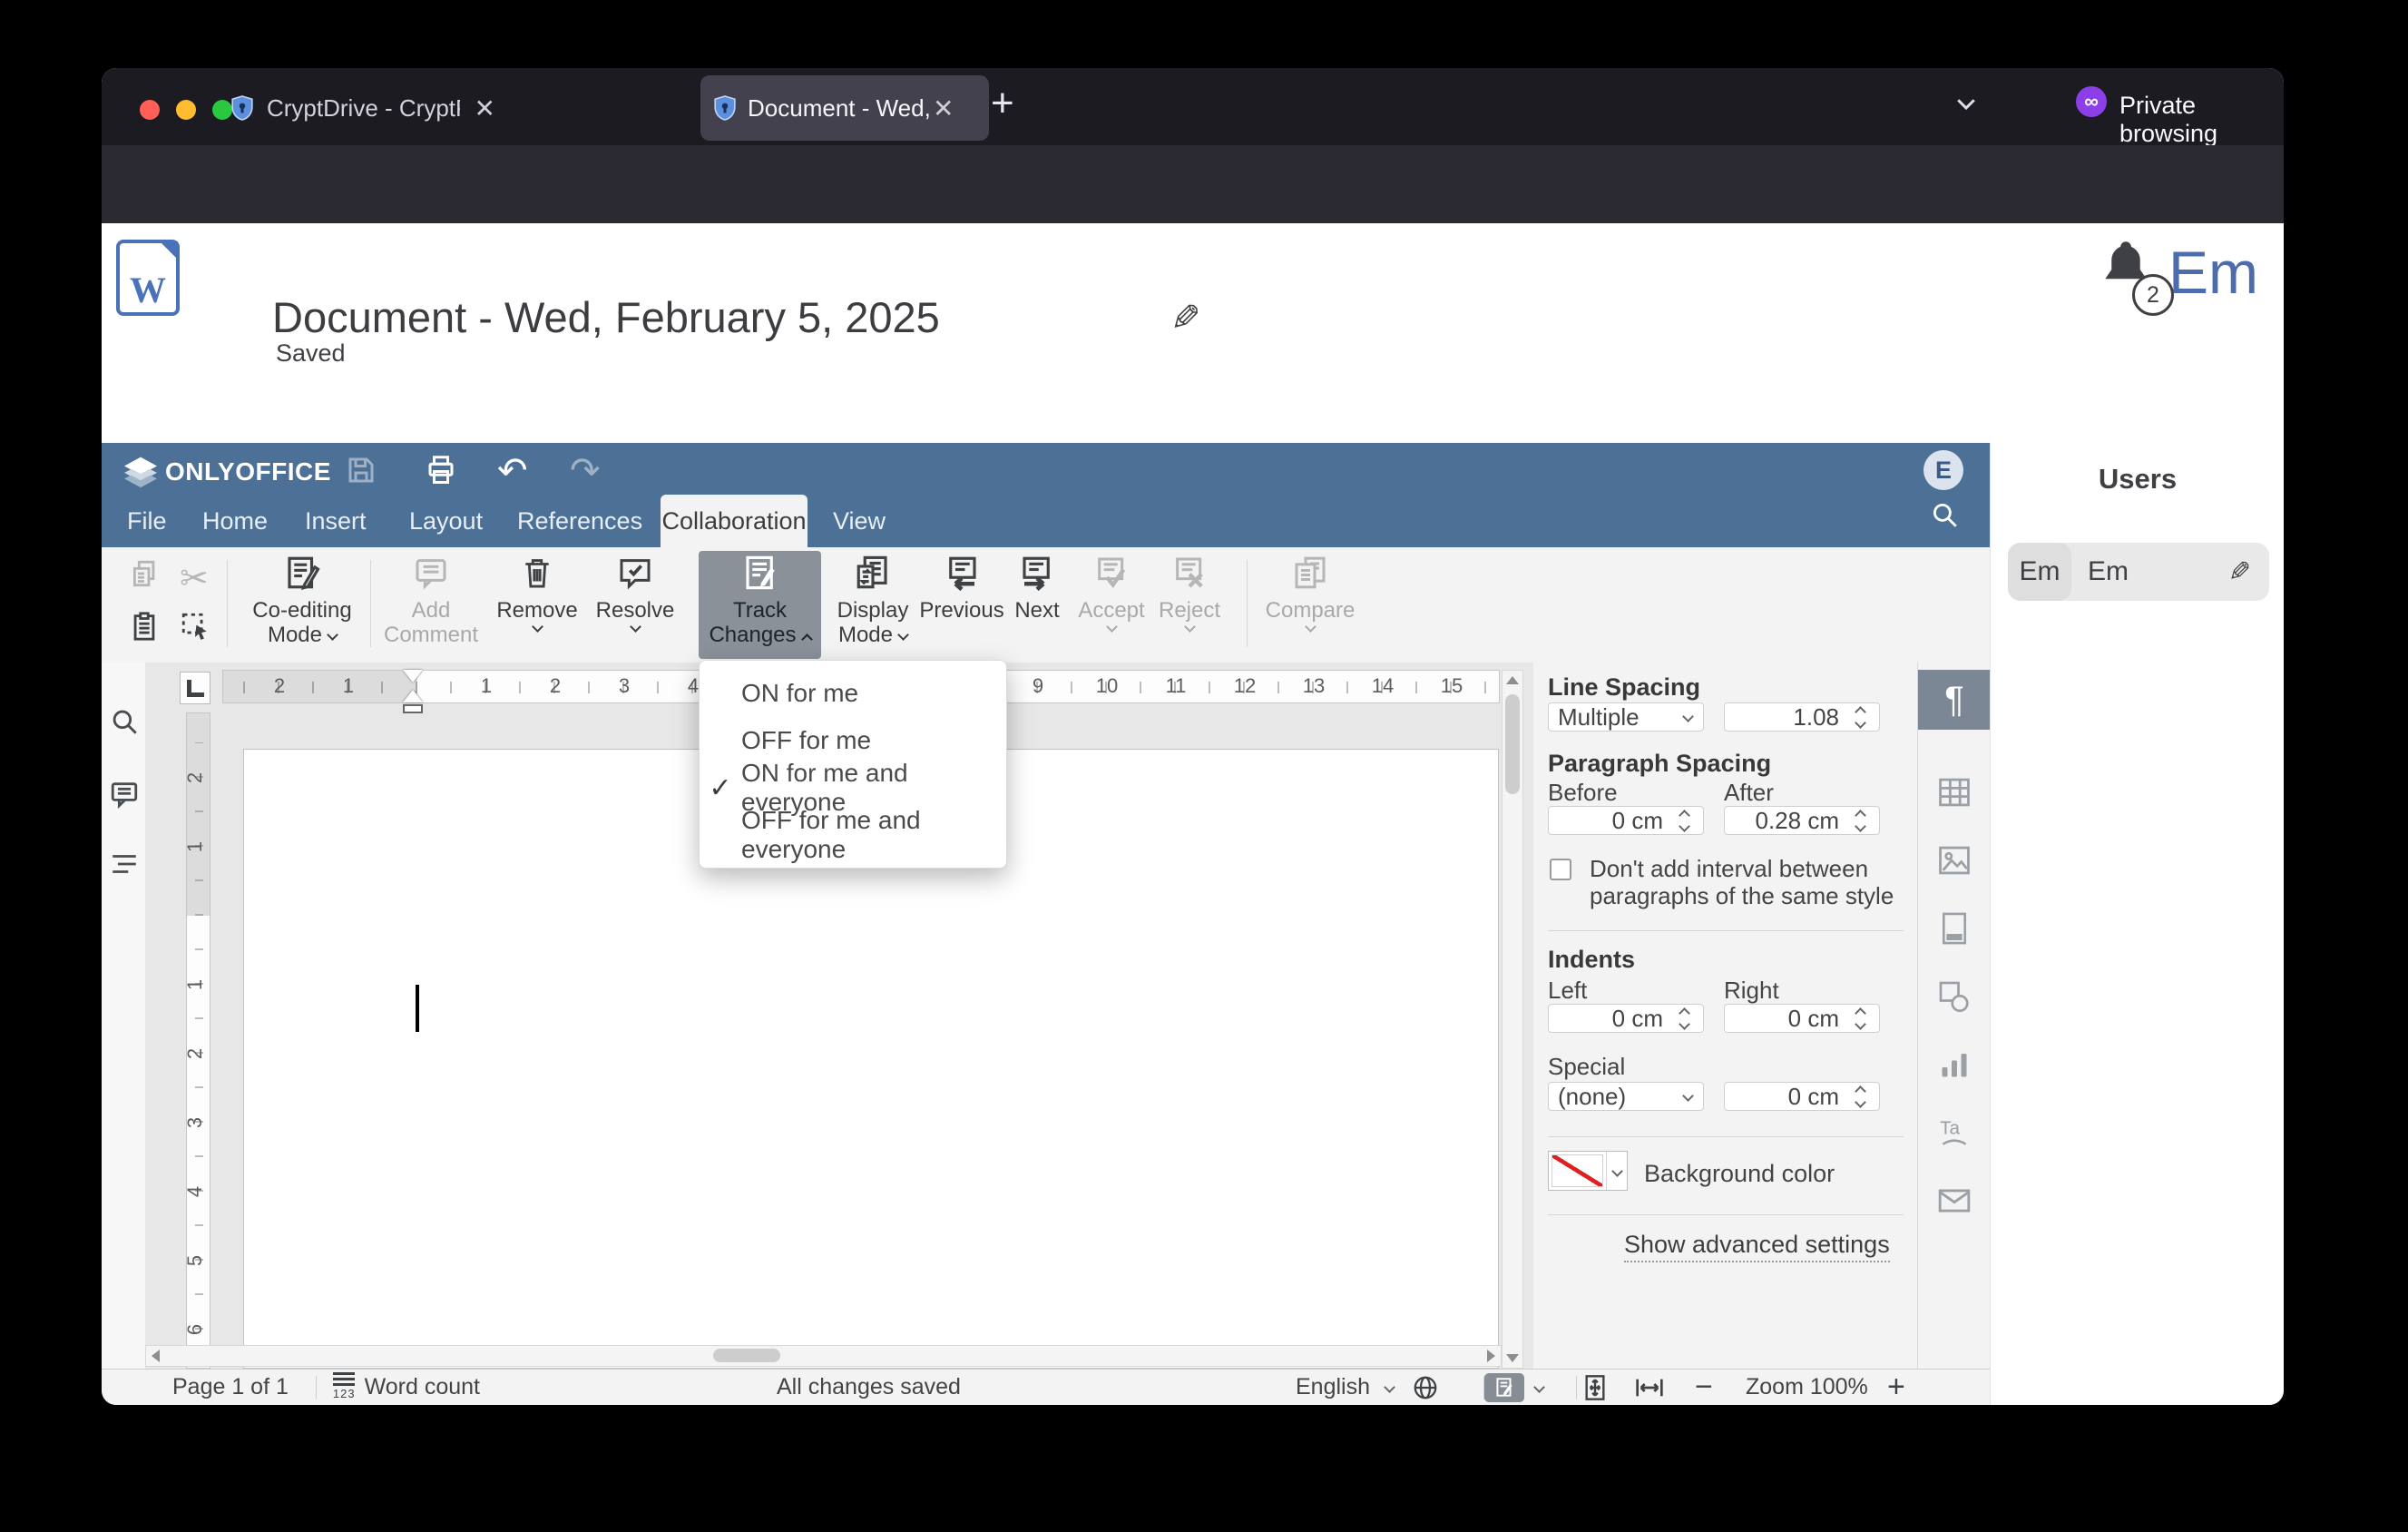  What do you see at coordinates (1751, 990) in the screenshot?
I see `indent-right-label: Right` at bounding box center [1751, 990].